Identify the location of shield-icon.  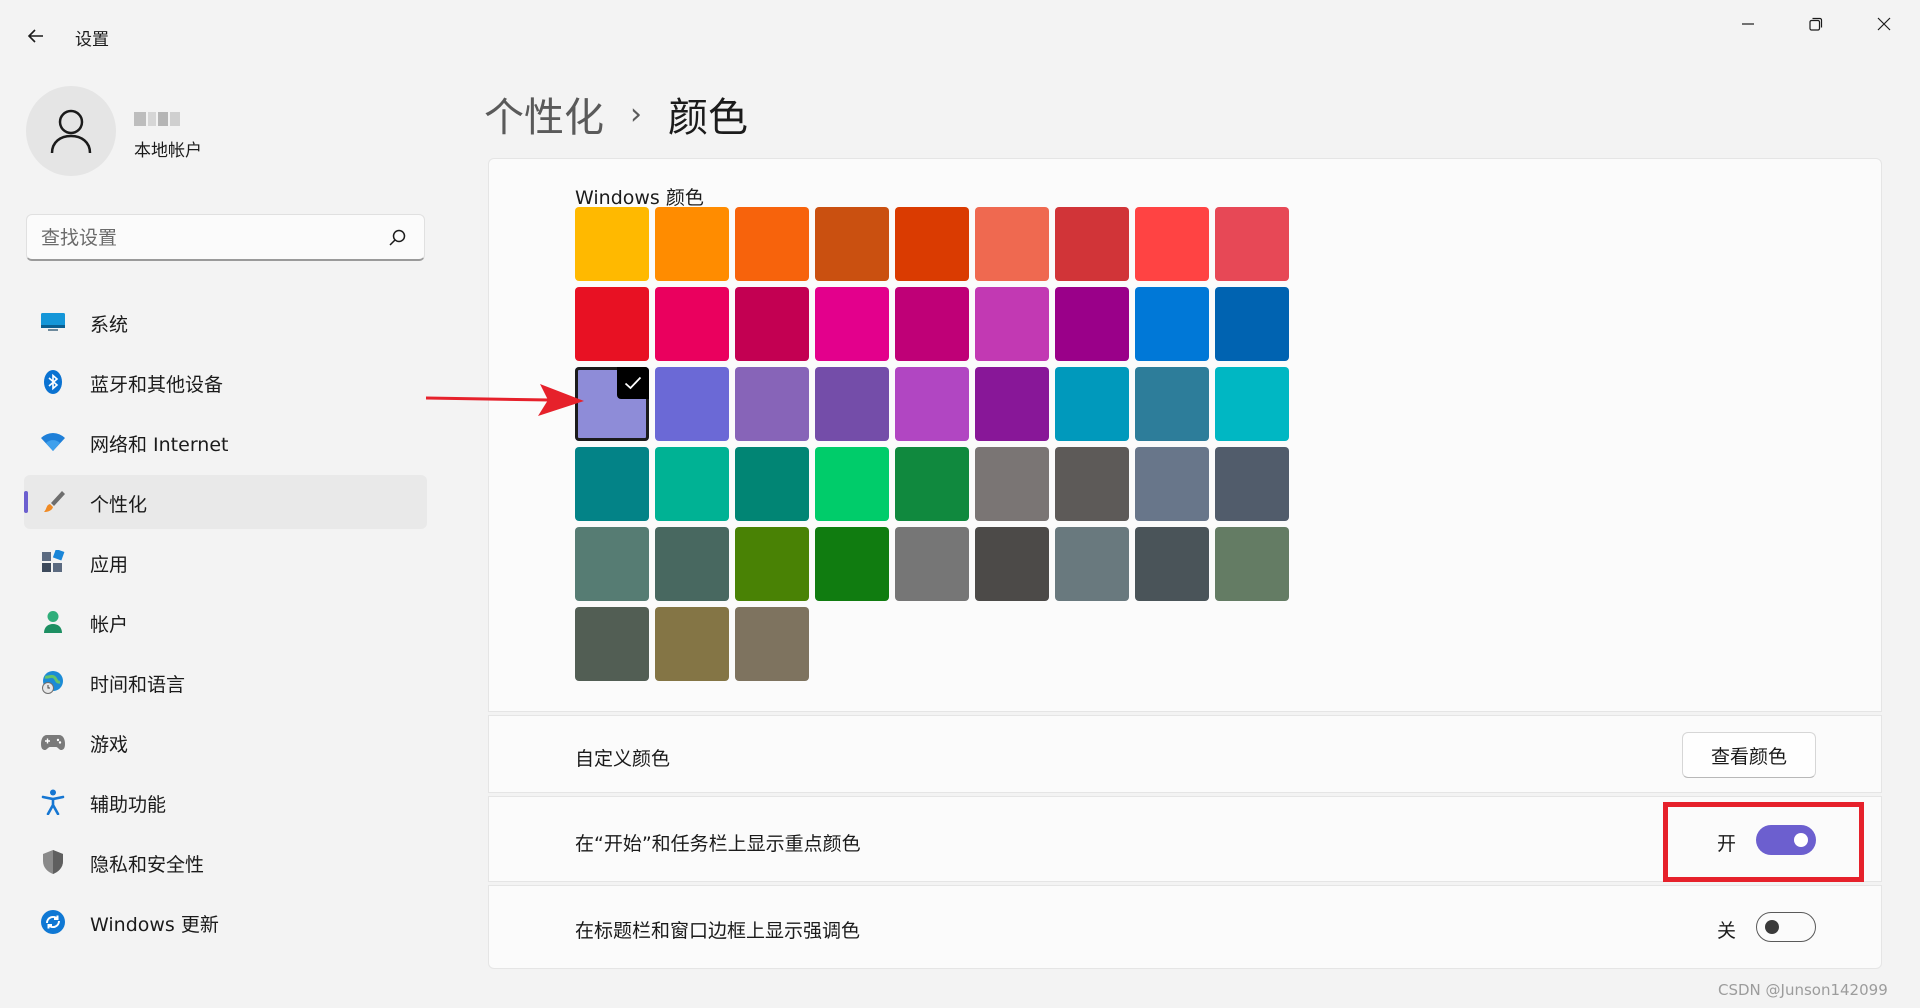
(53, 862).